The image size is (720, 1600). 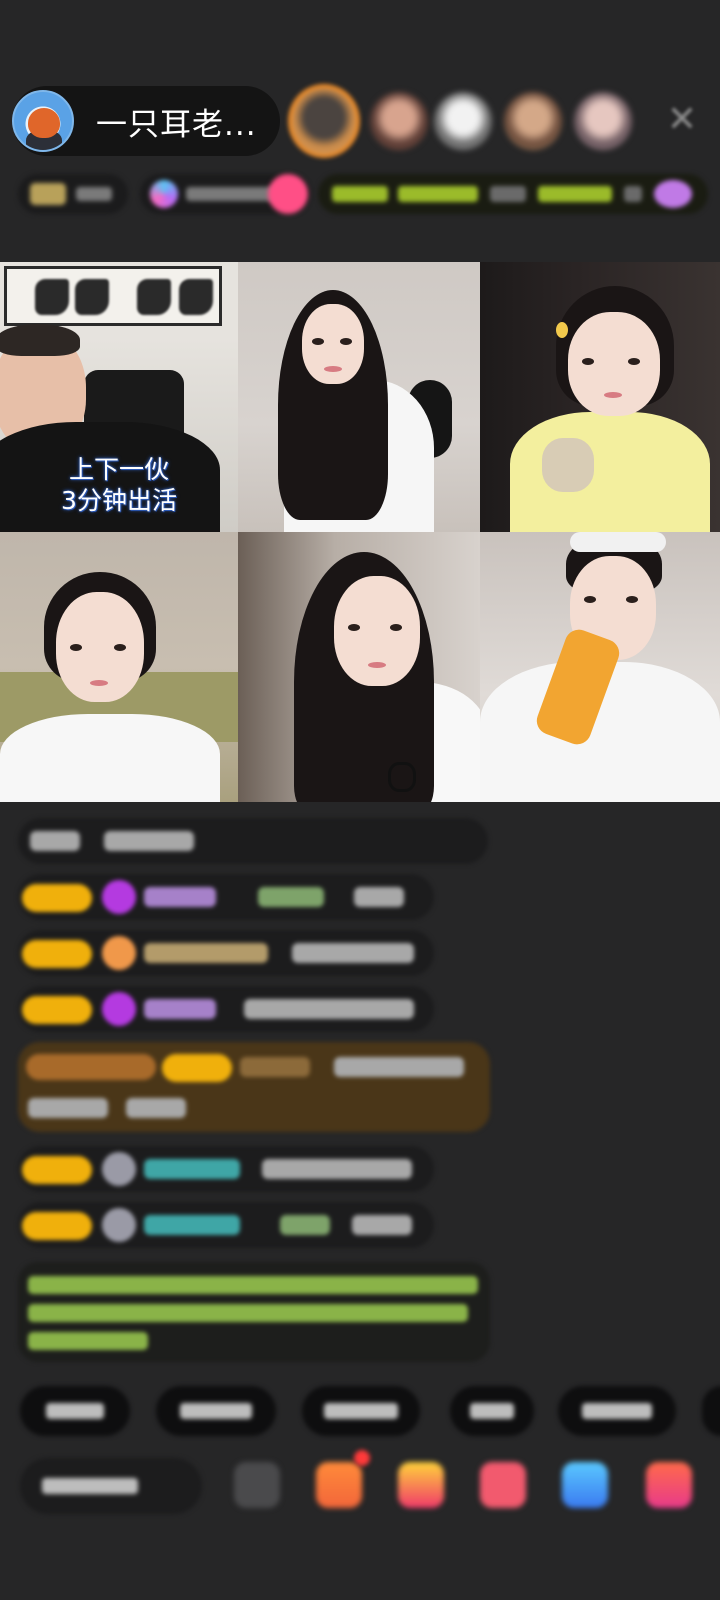 What do you see at coordinates (682, 120) in the screenshot?
I see `close-icon: ✕` at bounding box center [682, 120].